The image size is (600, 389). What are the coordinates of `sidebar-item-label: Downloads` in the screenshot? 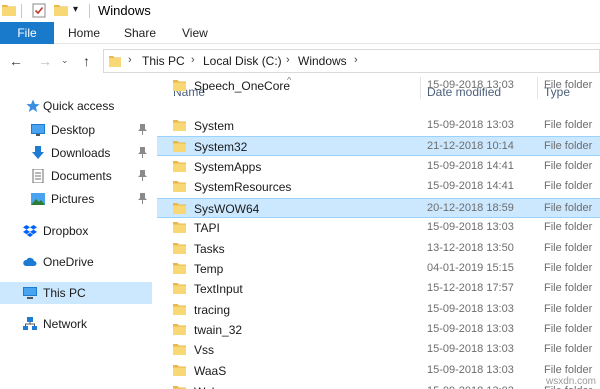 It's located at (81, 153).